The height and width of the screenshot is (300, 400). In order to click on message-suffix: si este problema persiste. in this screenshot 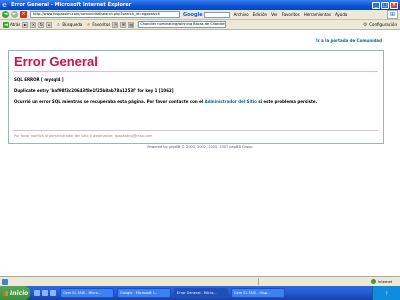, I will do `click(288, 101)`.